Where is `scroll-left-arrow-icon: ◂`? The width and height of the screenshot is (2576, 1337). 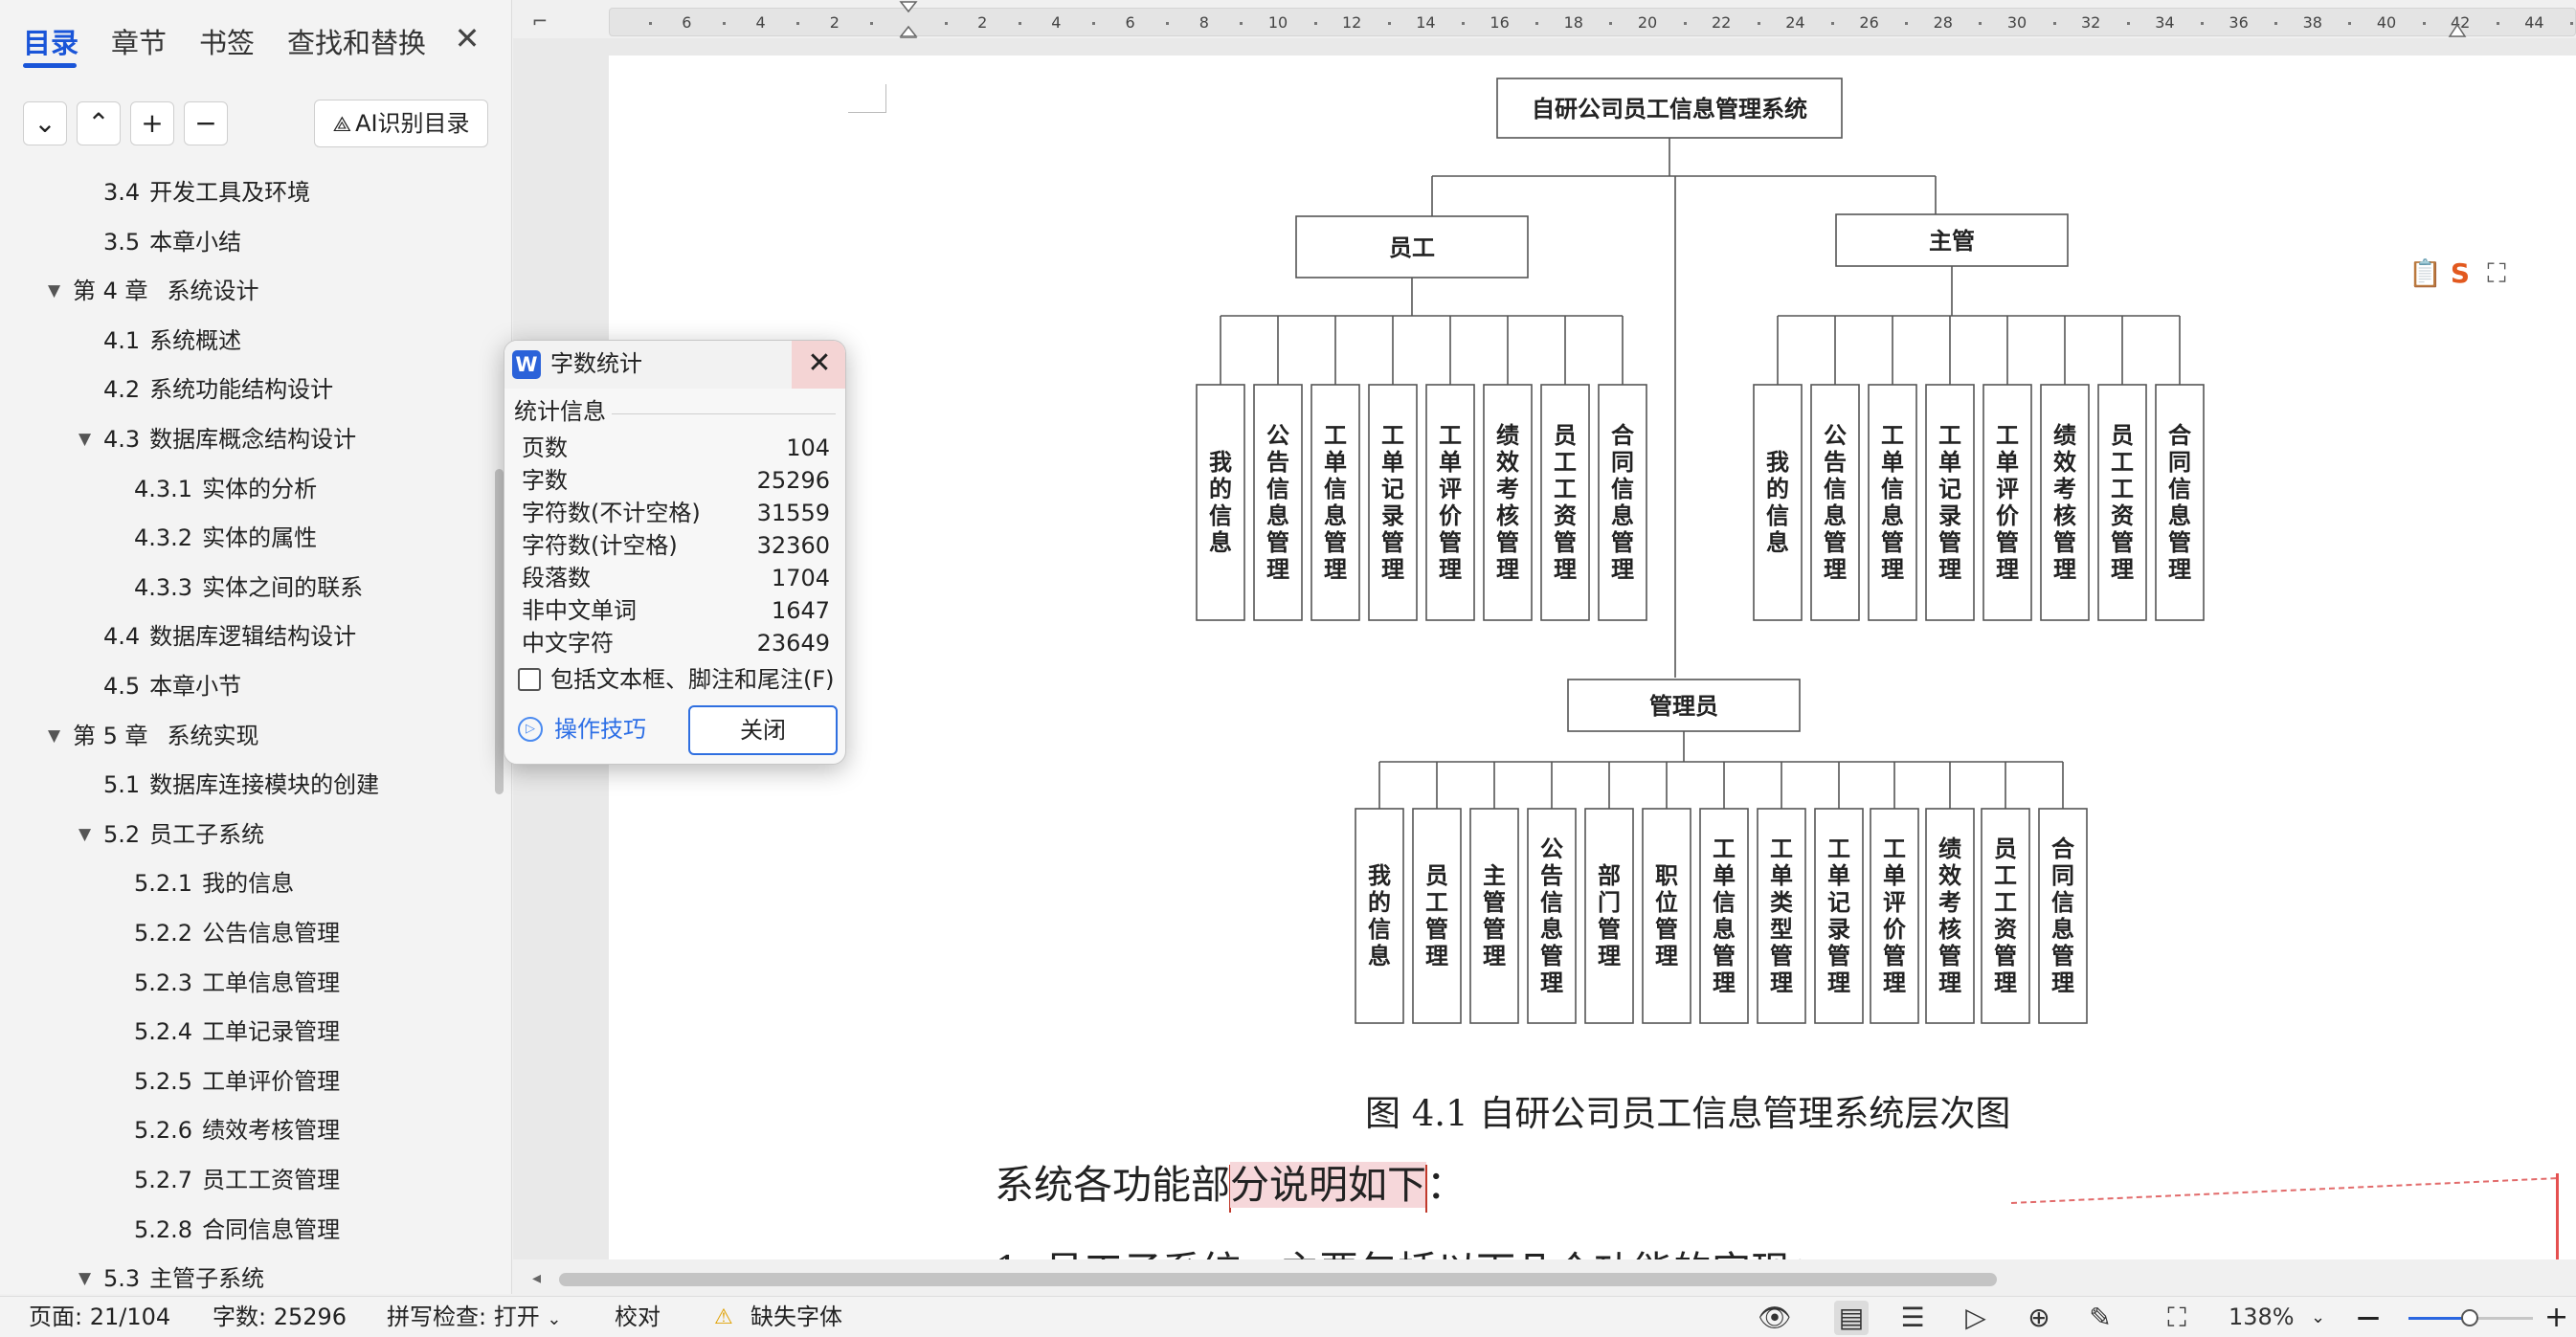
scroll-left-arrow-icon: ◂ is located at coordinates (536, 1278).